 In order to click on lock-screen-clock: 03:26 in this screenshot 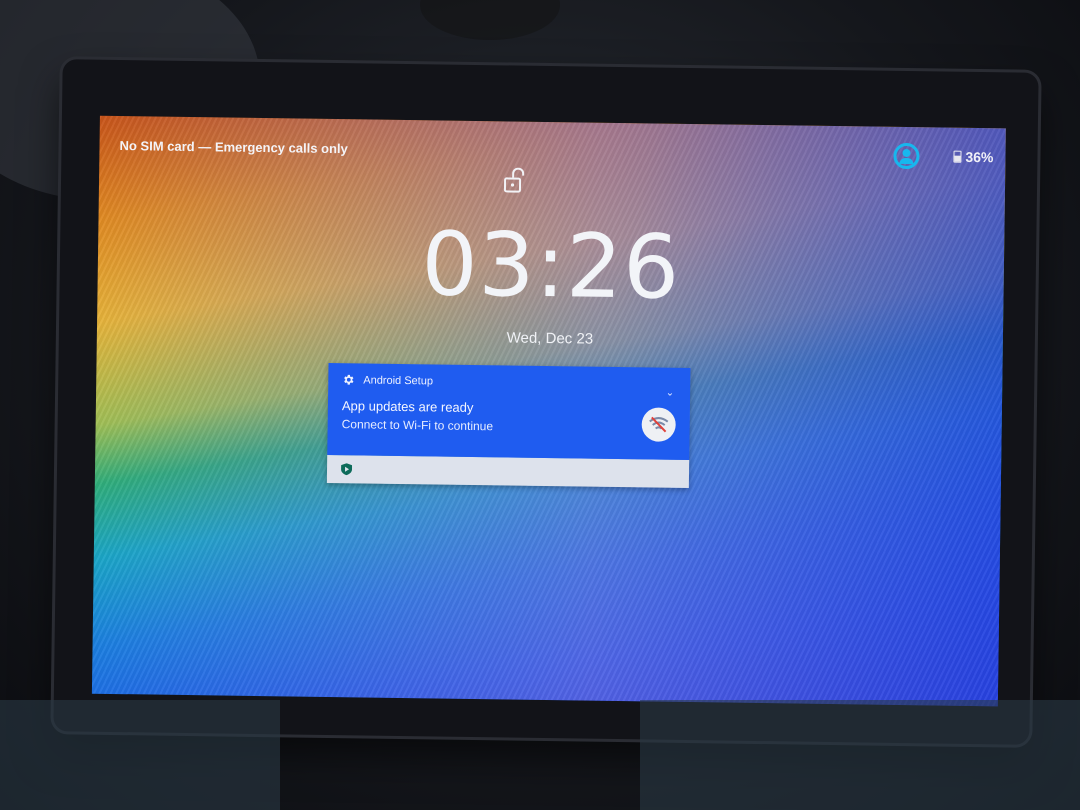, I will do `click(550, 265)`.